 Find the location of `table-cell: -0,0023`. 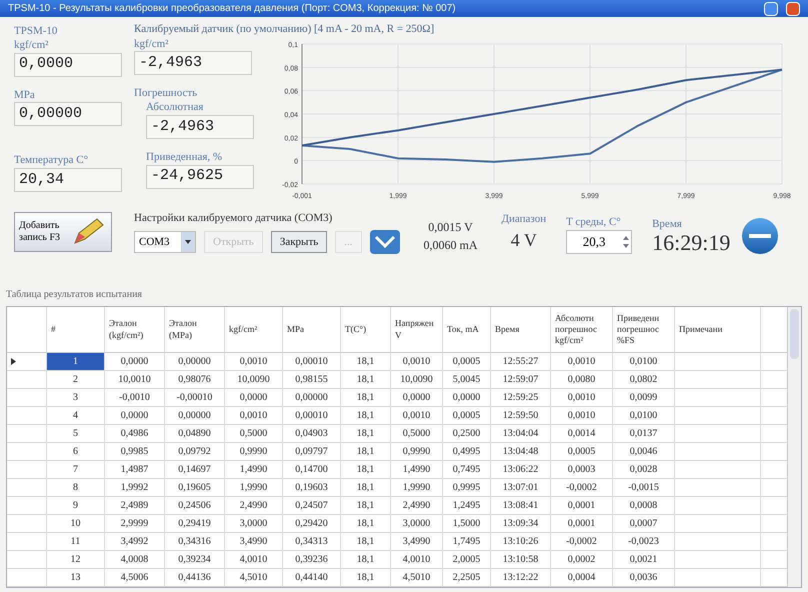

table-cell: -0,0023 is located at coordinates (644, 541).